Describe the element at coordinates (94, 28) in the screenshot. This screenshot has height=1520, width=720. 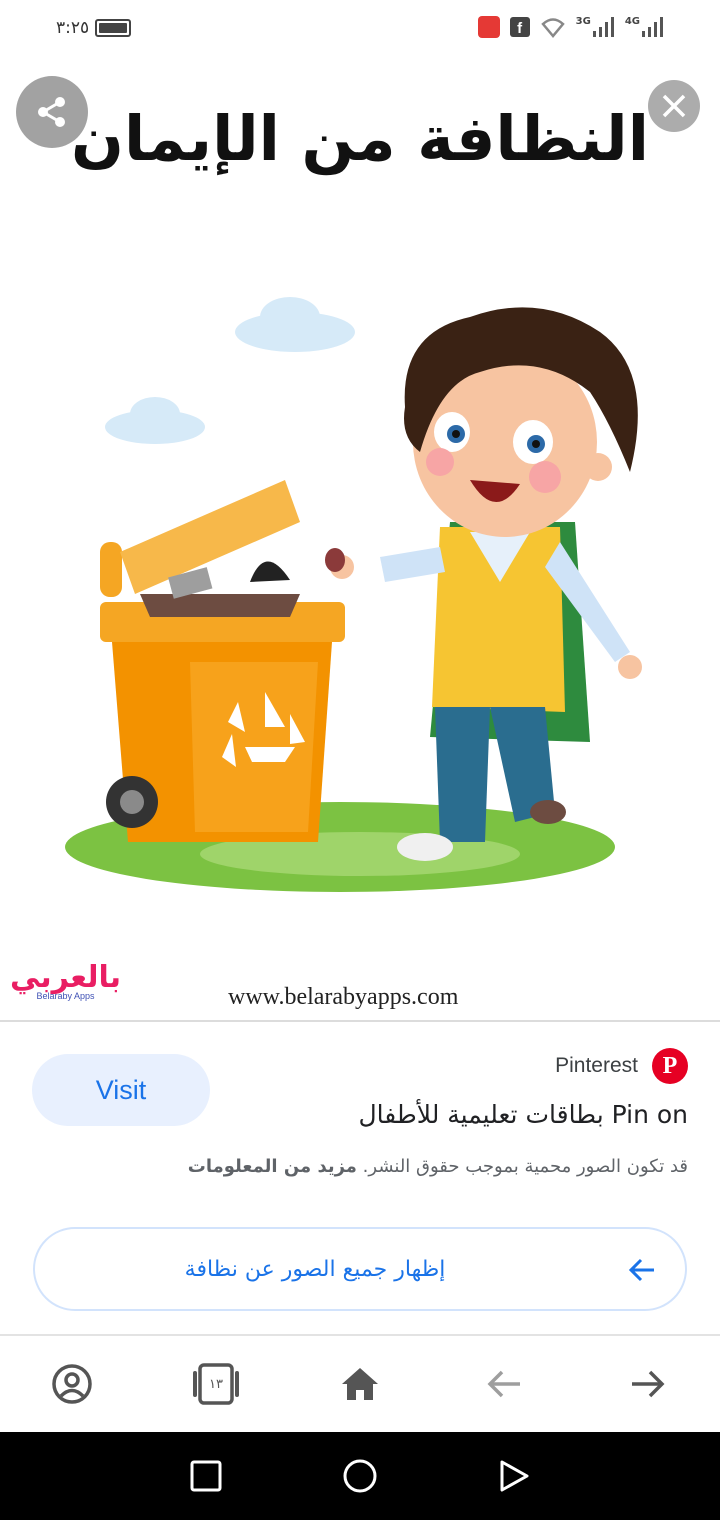
I see `status-left: ٣:٢٥` at that location.